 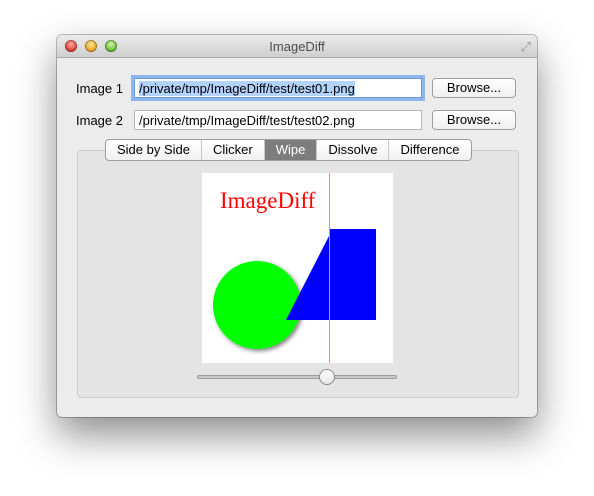 What do you see at coordinates (278, 120) in the screenshot?
I see `image2-path-field: /private/tmp/ImageDiff/test/test02.png` at bounding box center [278, 120].